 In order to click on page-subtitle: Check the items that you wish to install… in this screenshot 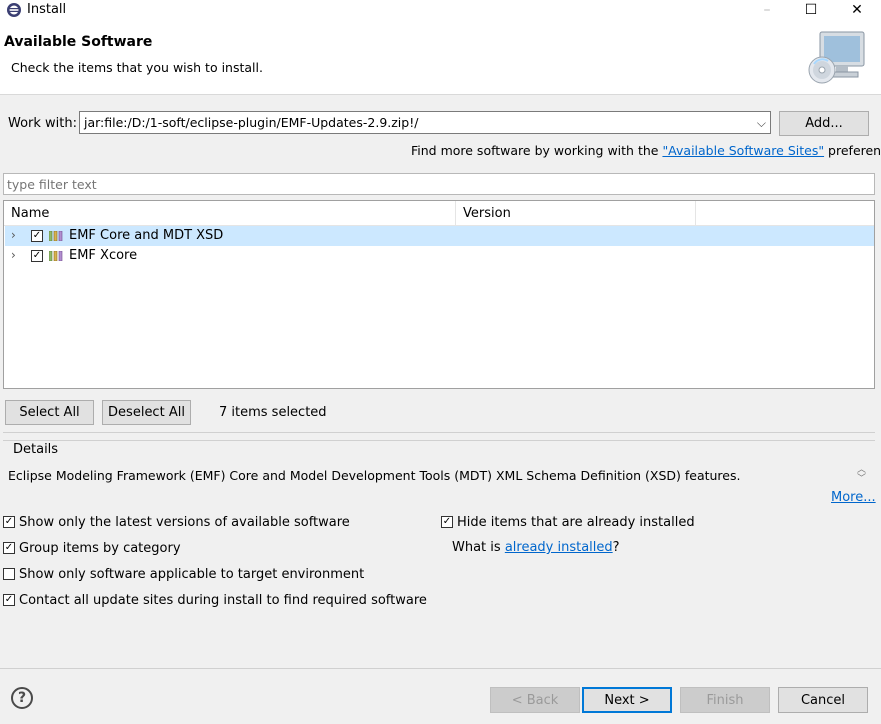, I will do `click(137, 67)`.